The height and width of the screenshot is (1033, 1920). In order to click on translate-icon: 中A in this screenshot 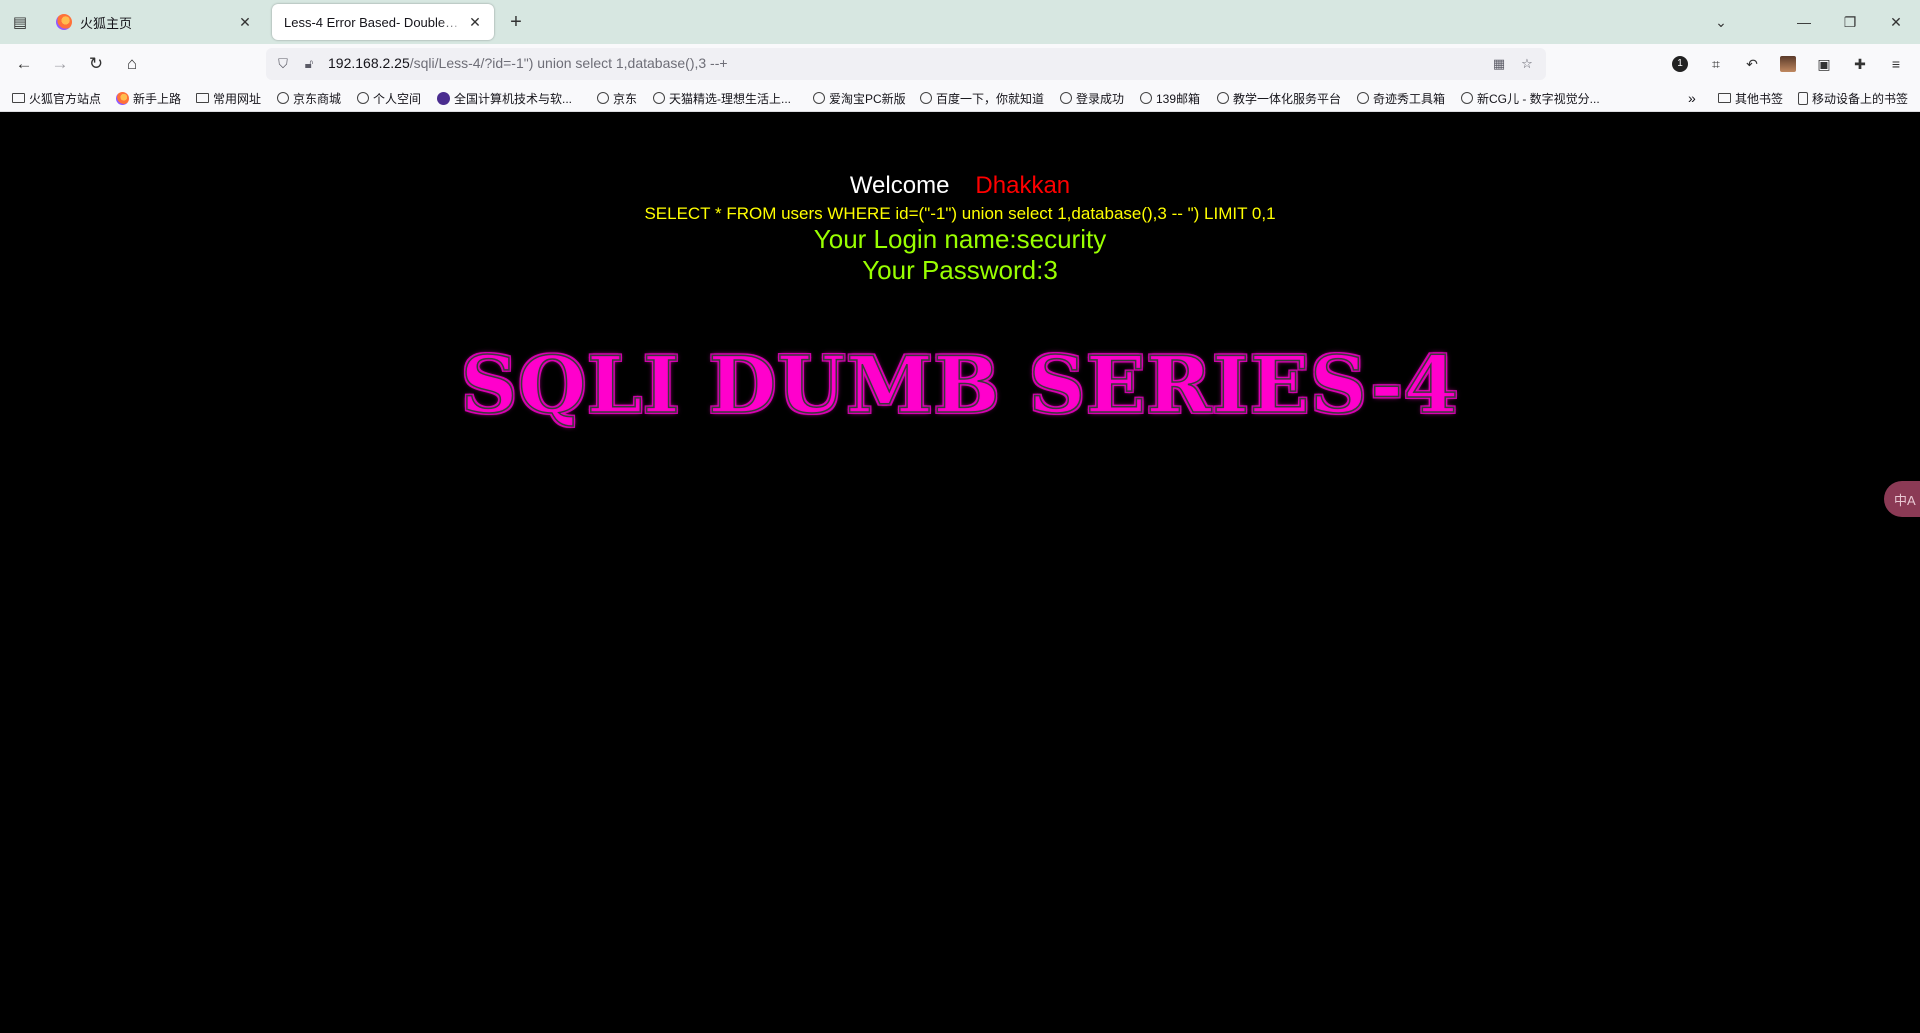, I will do `click(1905, 500)`.